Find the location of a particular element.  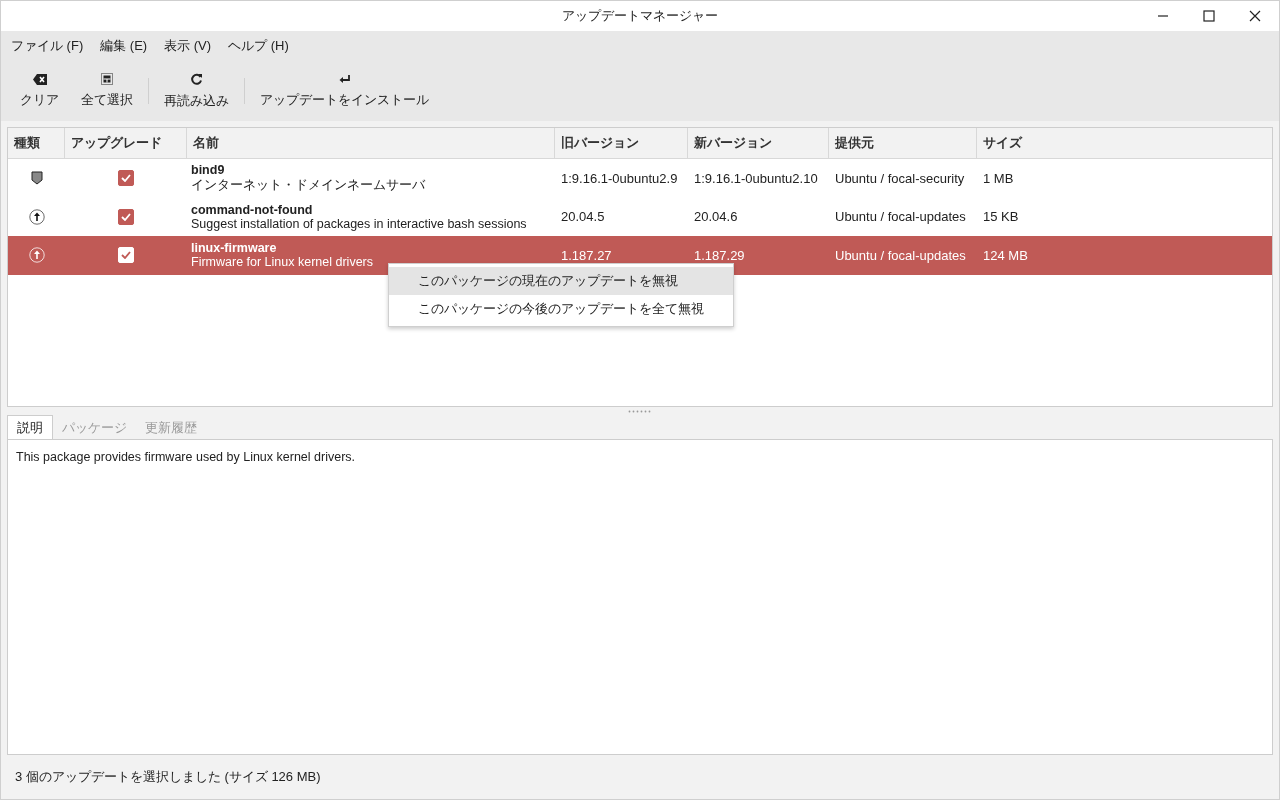

shield-icon is located at coordinates (36, 178).